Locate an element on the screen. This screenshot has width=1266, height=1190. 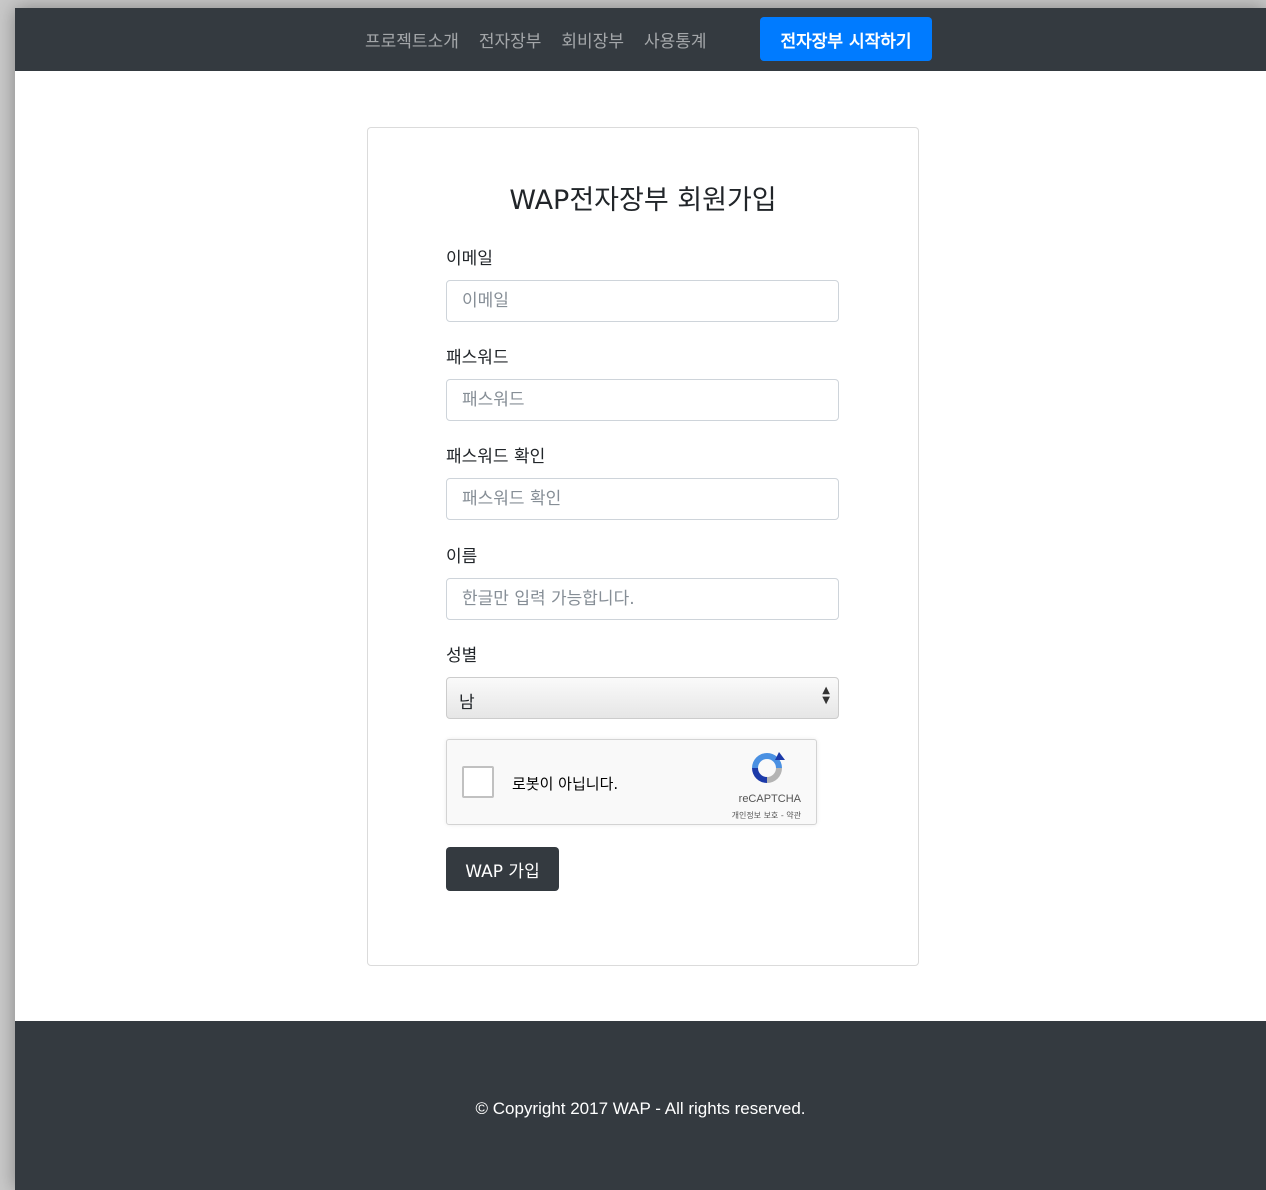
recaptcha-label: 로봇이 아닙니다. is located at coordinates (565, 784).